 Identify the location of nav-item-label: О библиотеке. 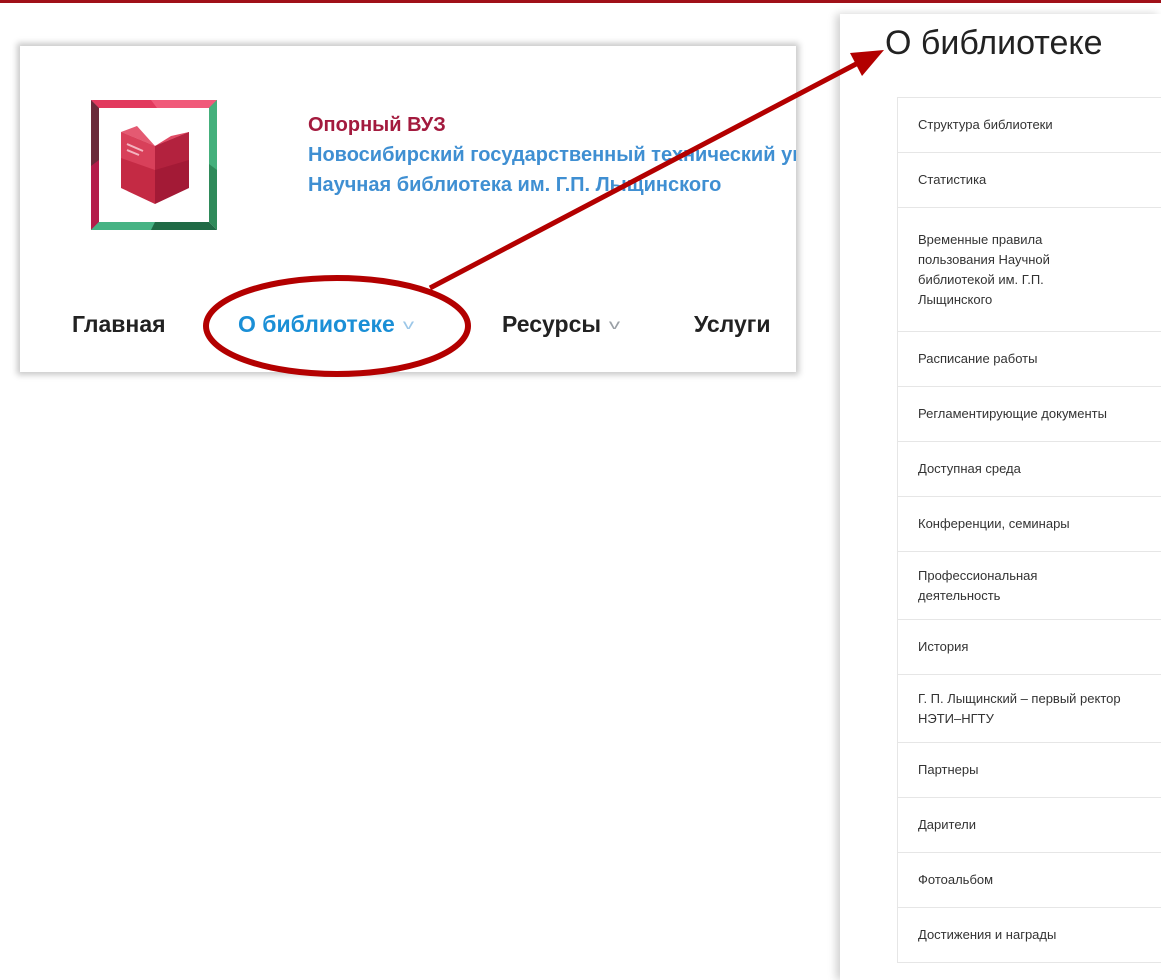
(316, 324).